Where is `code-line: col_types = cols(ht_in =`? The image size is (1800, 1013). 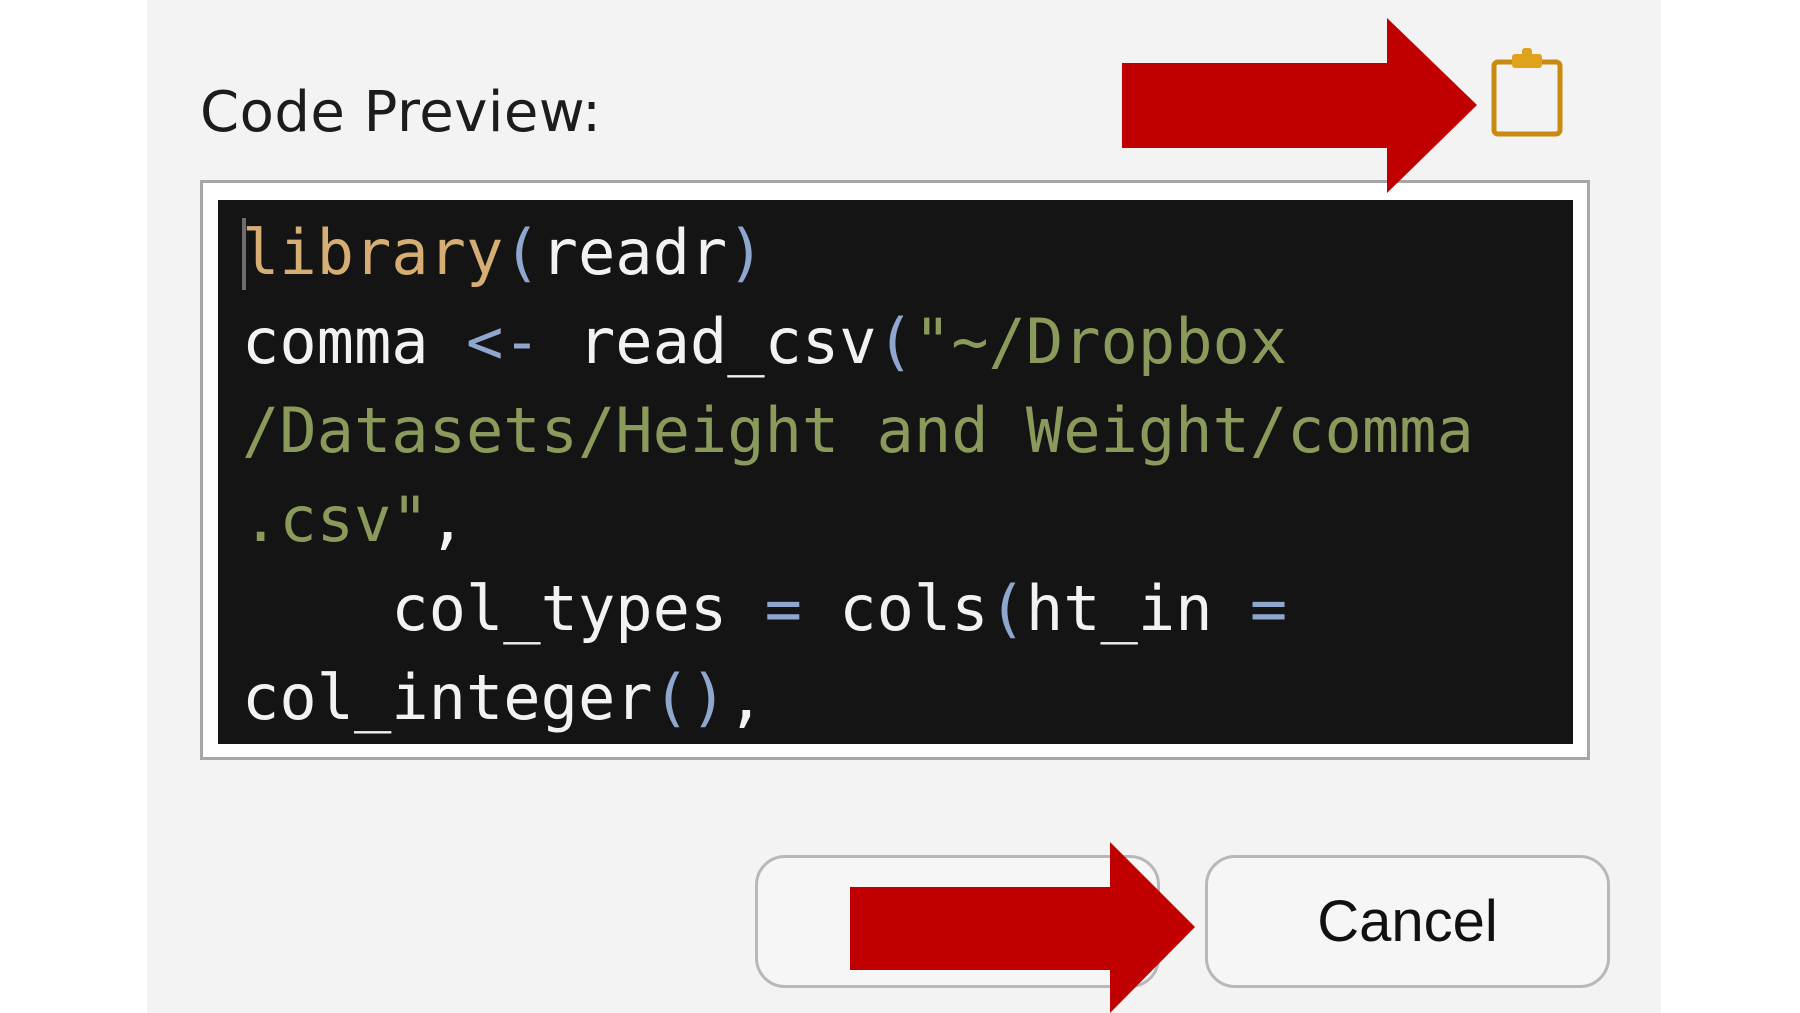
code-line: col_types = cols(ht_in = is located at coordinates (858, 608).